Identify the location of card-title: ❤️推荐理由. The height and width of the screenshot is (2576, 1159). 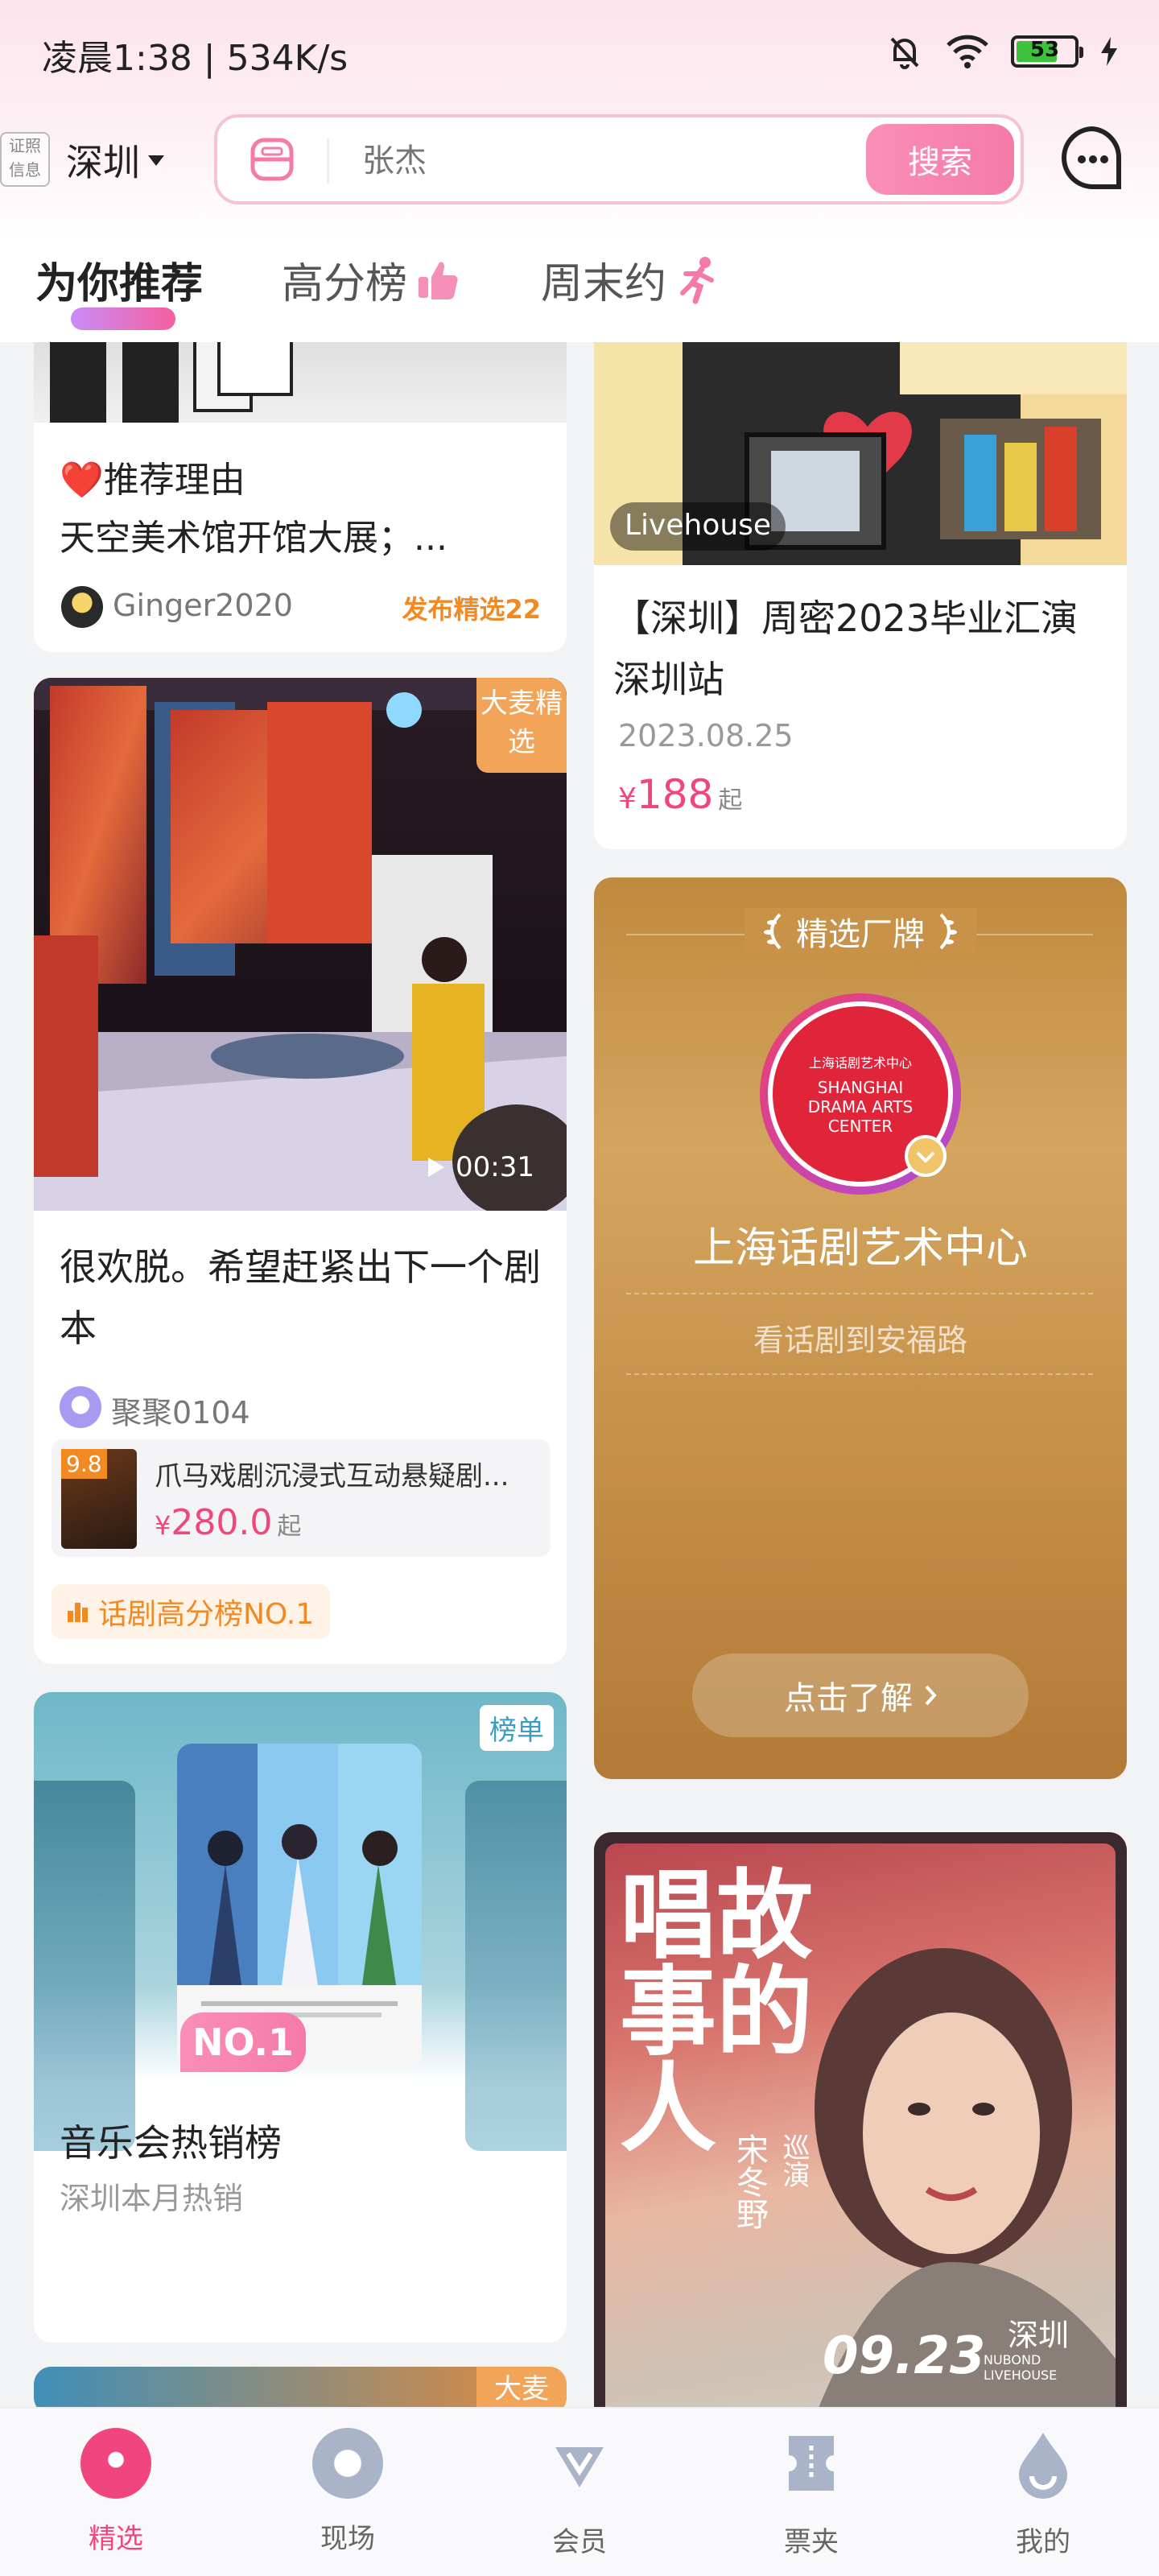
(152, 480).